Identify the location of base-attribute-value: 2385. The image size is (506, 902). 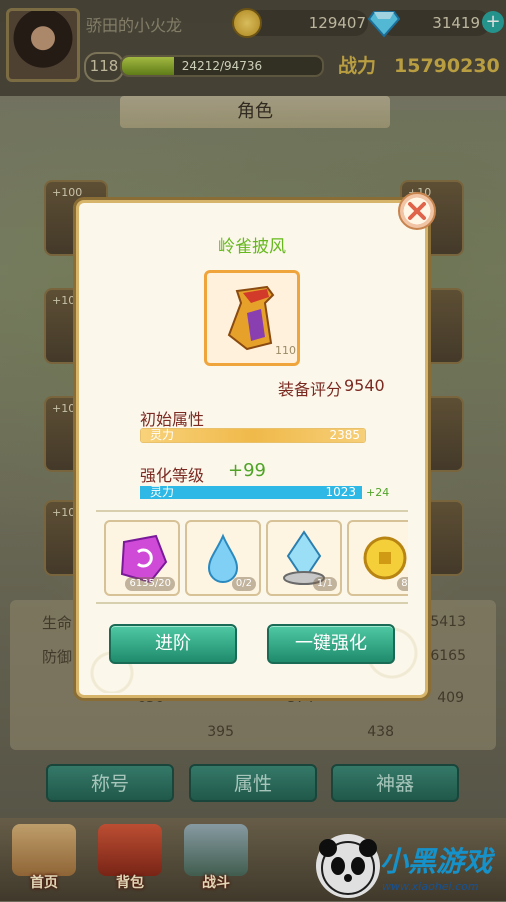
(344, 435).